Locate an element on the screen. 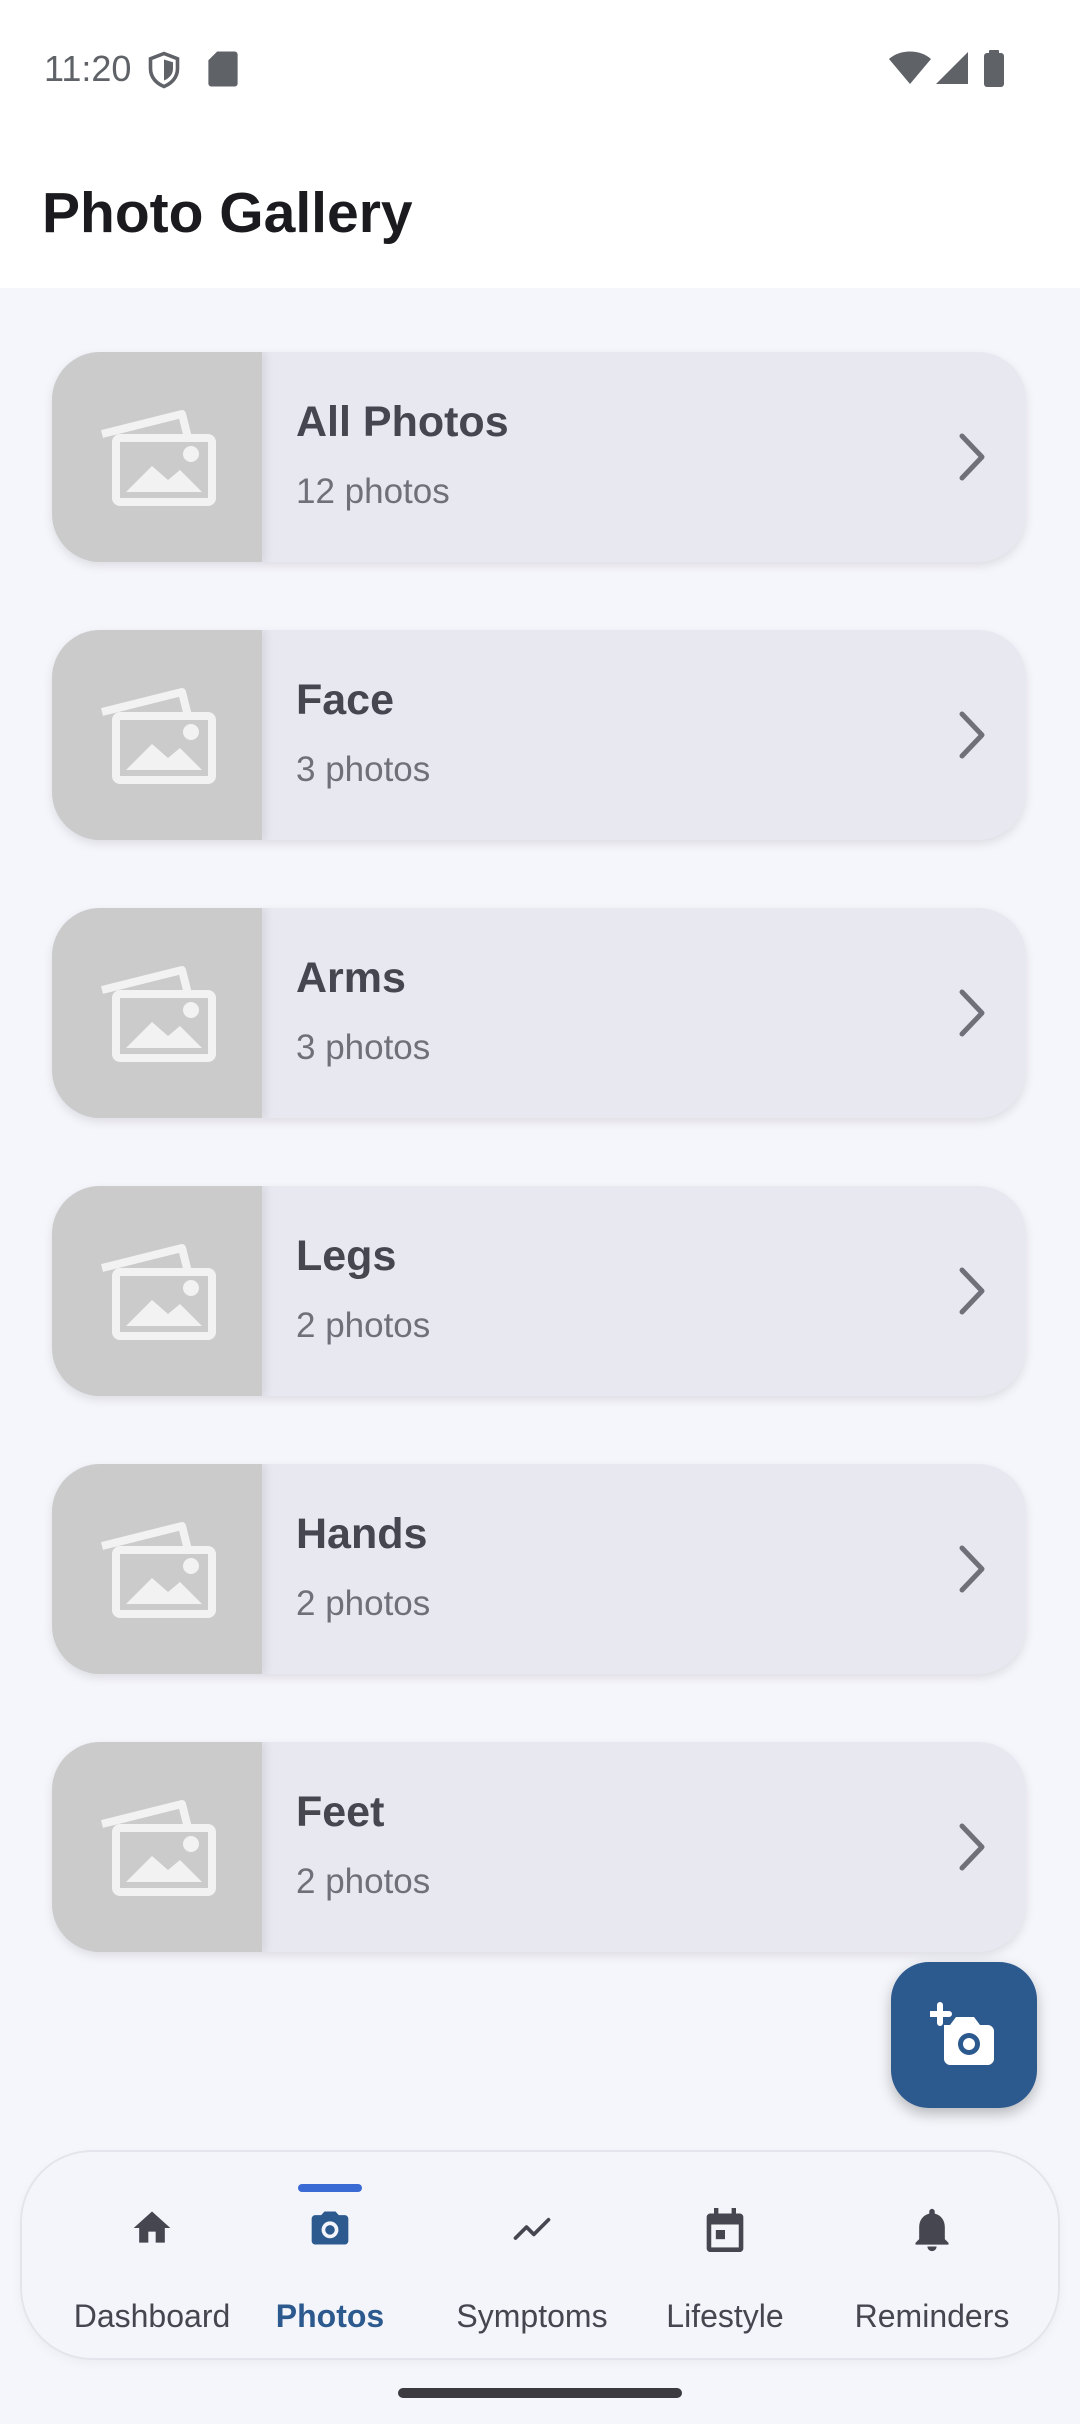 This screenshot has width=1080, height=2424. album-card-all-photos: All Photos 12 photos is located at coordinates (539, 457).